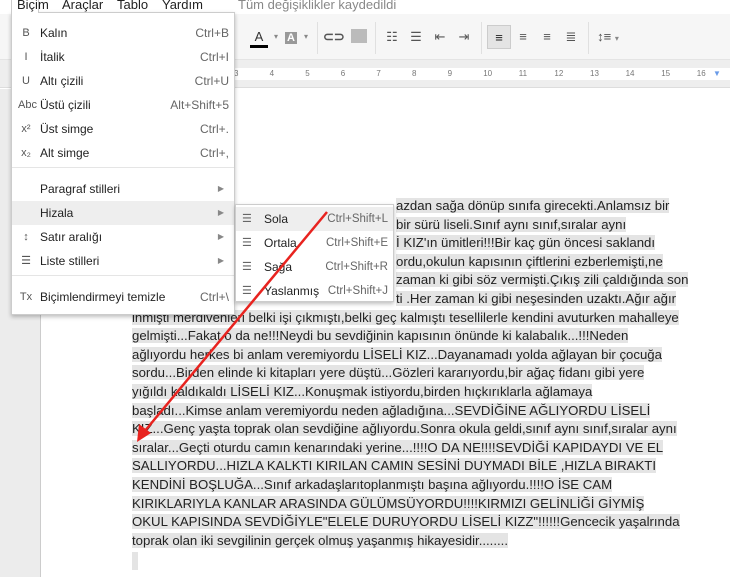 This screenshot has width=730, height=577. What do you see at coordinates (26, 261) in the screenshot?
I see `list-styles-icon: ☰` at bounding box center [26, 261].